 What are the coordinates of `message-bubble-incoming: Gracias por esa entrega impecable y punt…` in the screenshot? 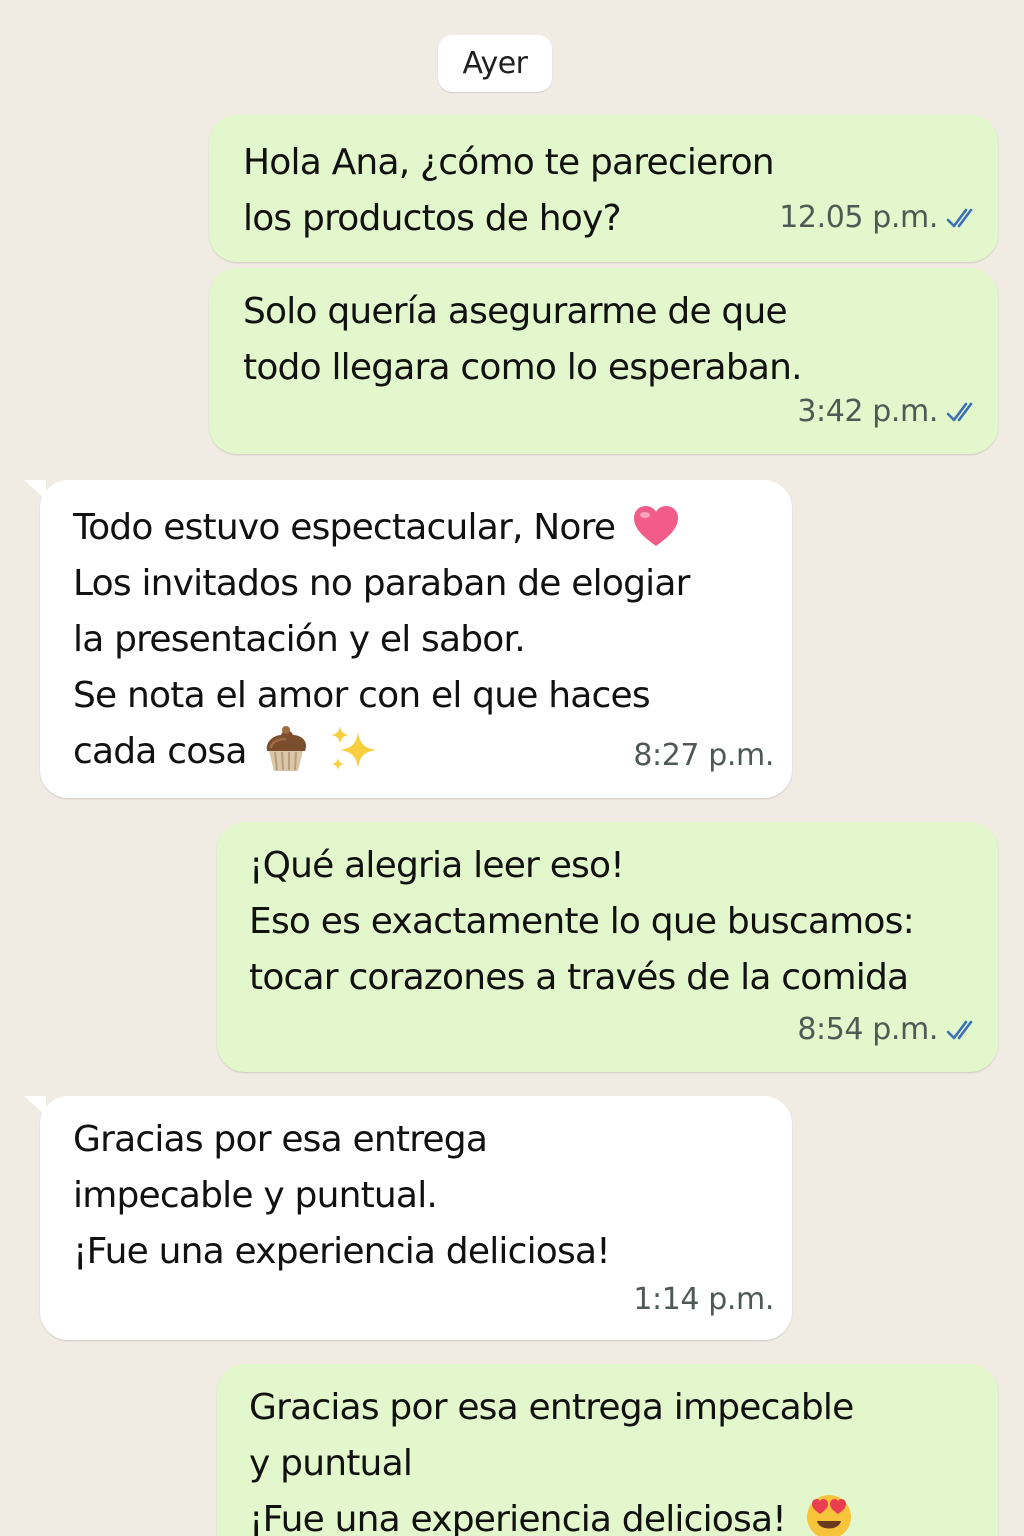 It's located at (408, 1218).